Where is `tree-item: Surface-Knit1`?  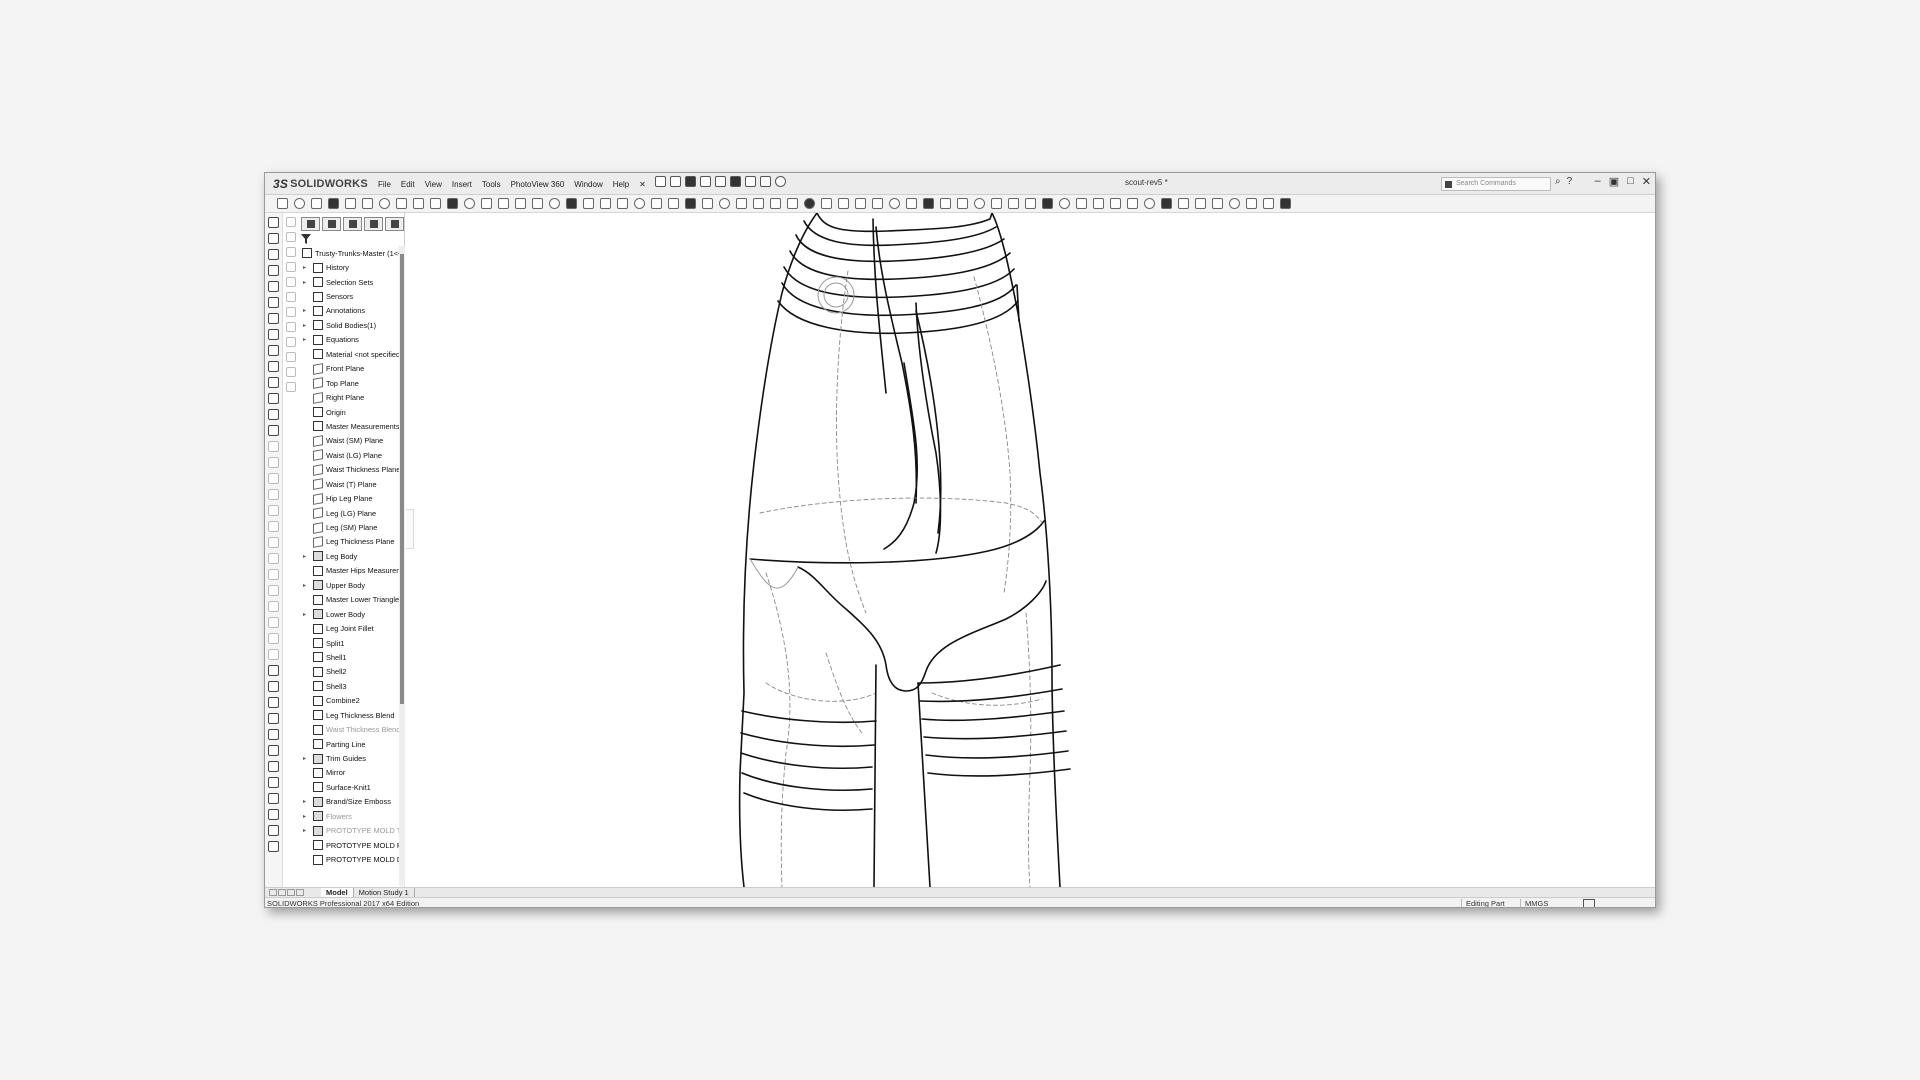
tree-item: Surface-Knit1 is located at coordinates (349, 787).